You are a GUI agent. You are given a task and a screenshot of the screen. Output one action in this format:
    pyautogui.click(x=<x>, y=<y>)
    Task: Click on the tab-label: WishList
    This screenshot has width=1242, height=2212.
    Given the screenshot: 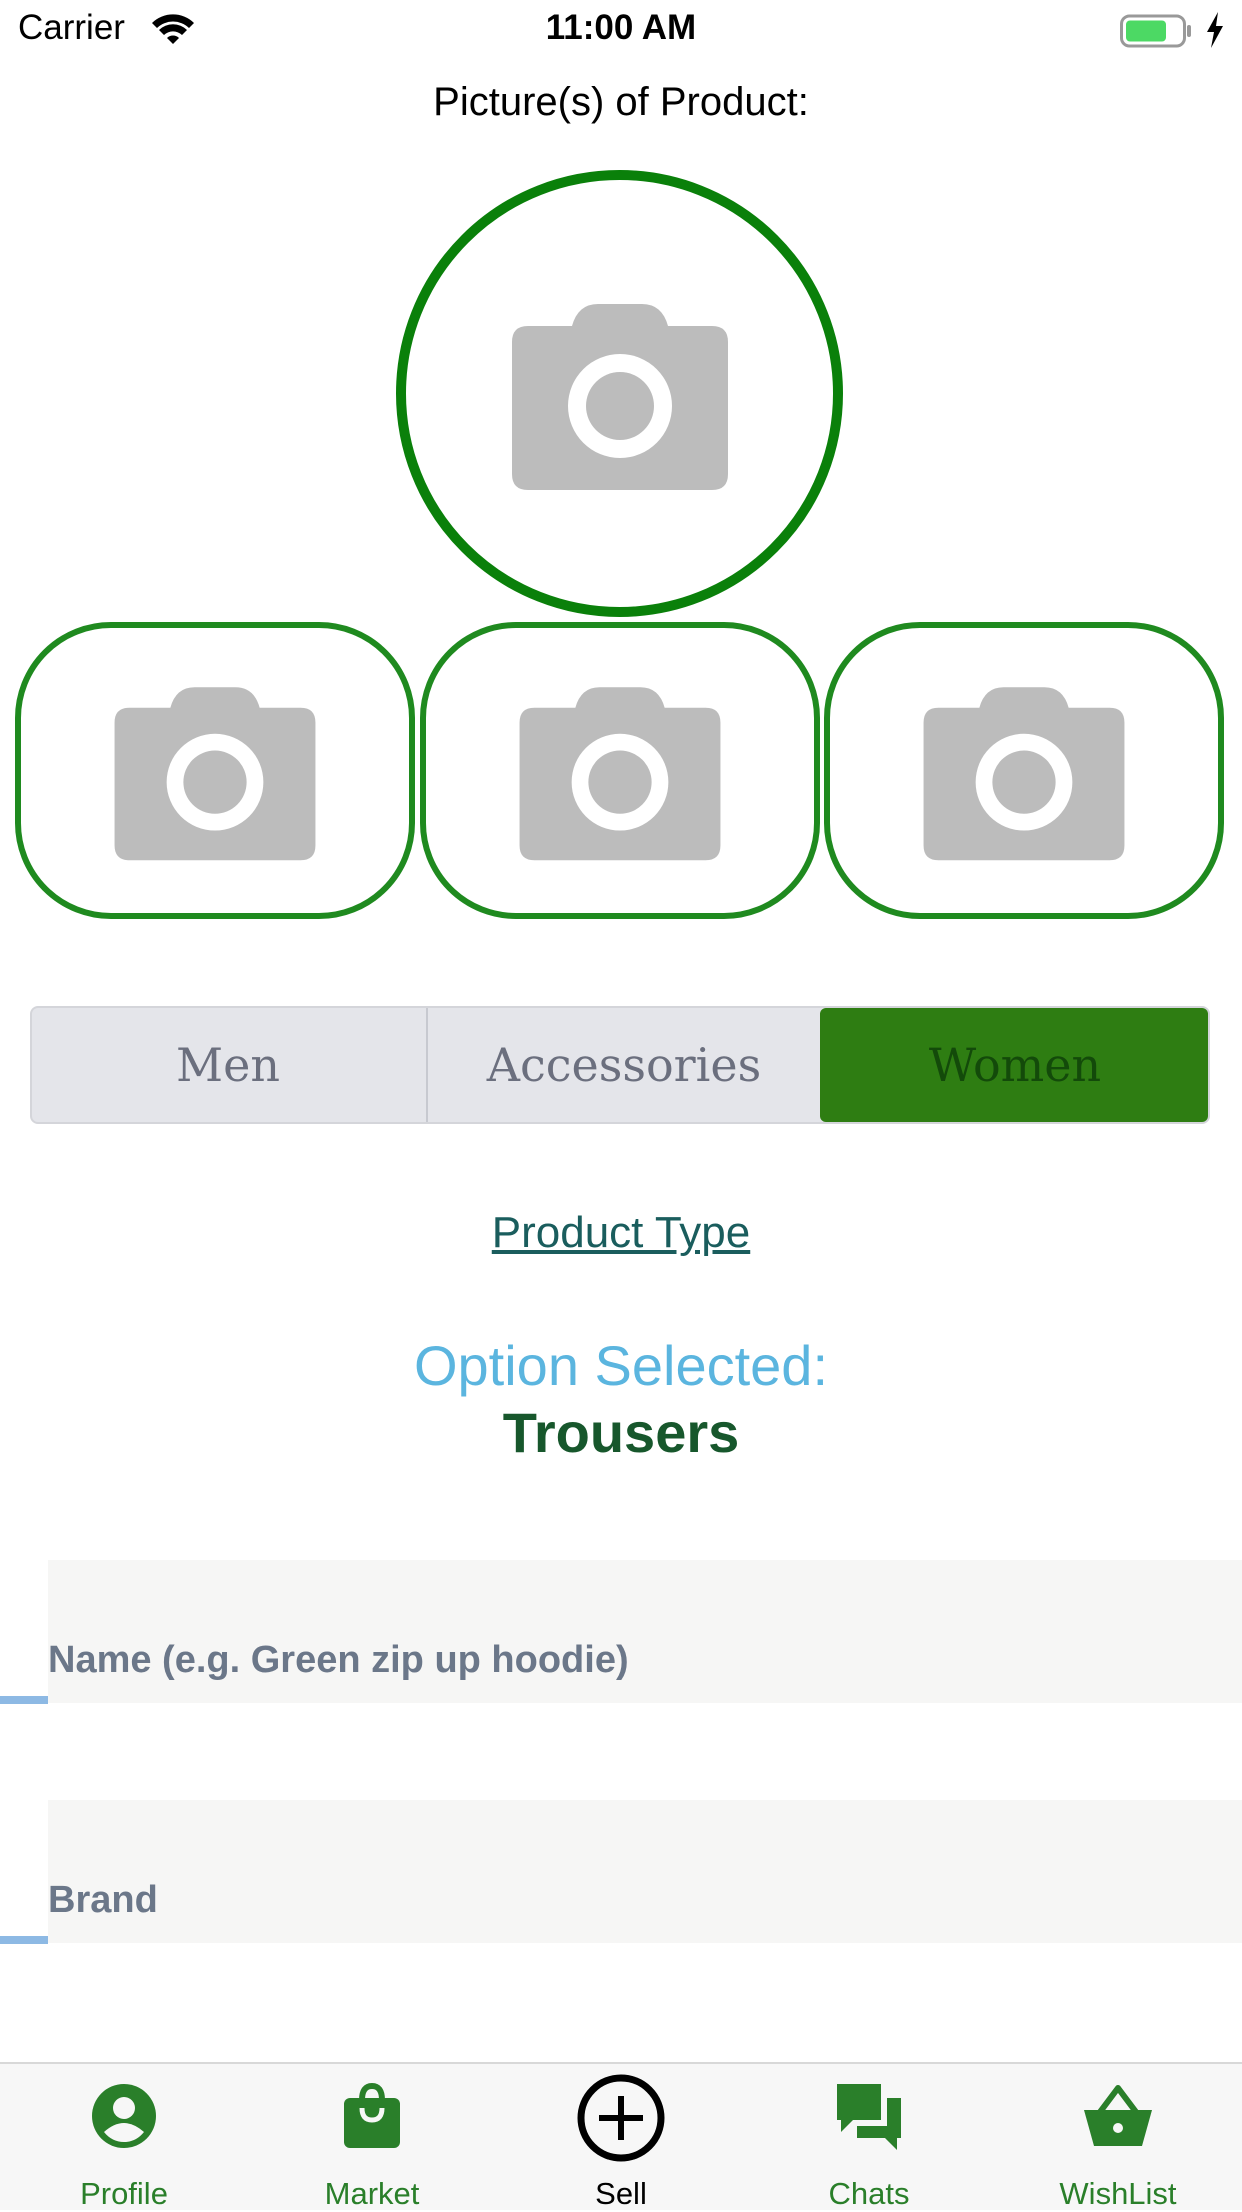 What is the action you would take?
    pyautogui.click(x=1118, y=2193)
    